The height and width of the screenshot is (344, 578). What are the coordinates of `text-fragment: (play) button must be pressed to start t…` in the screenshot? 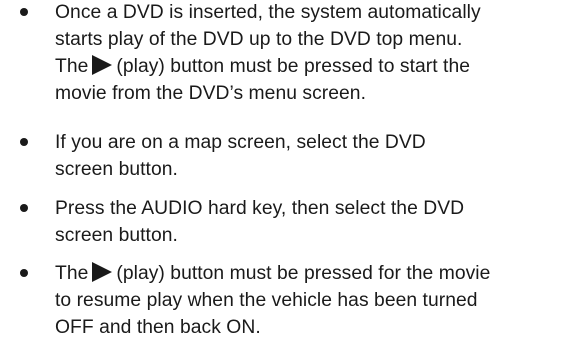 It's located at (293, 66).